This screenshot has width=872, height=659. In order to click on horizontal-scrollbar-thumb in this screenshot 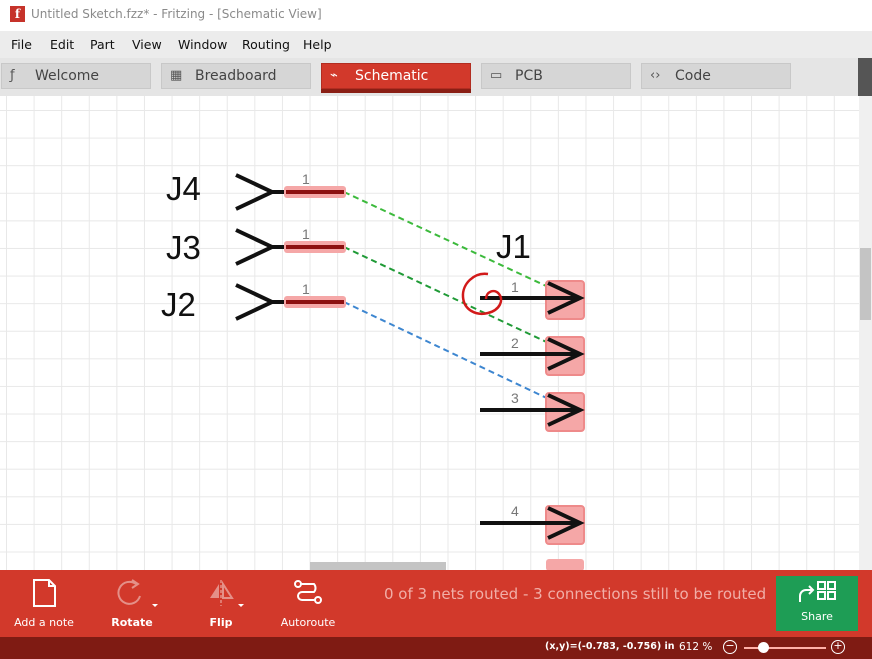, I will do `click(378, 566)`.